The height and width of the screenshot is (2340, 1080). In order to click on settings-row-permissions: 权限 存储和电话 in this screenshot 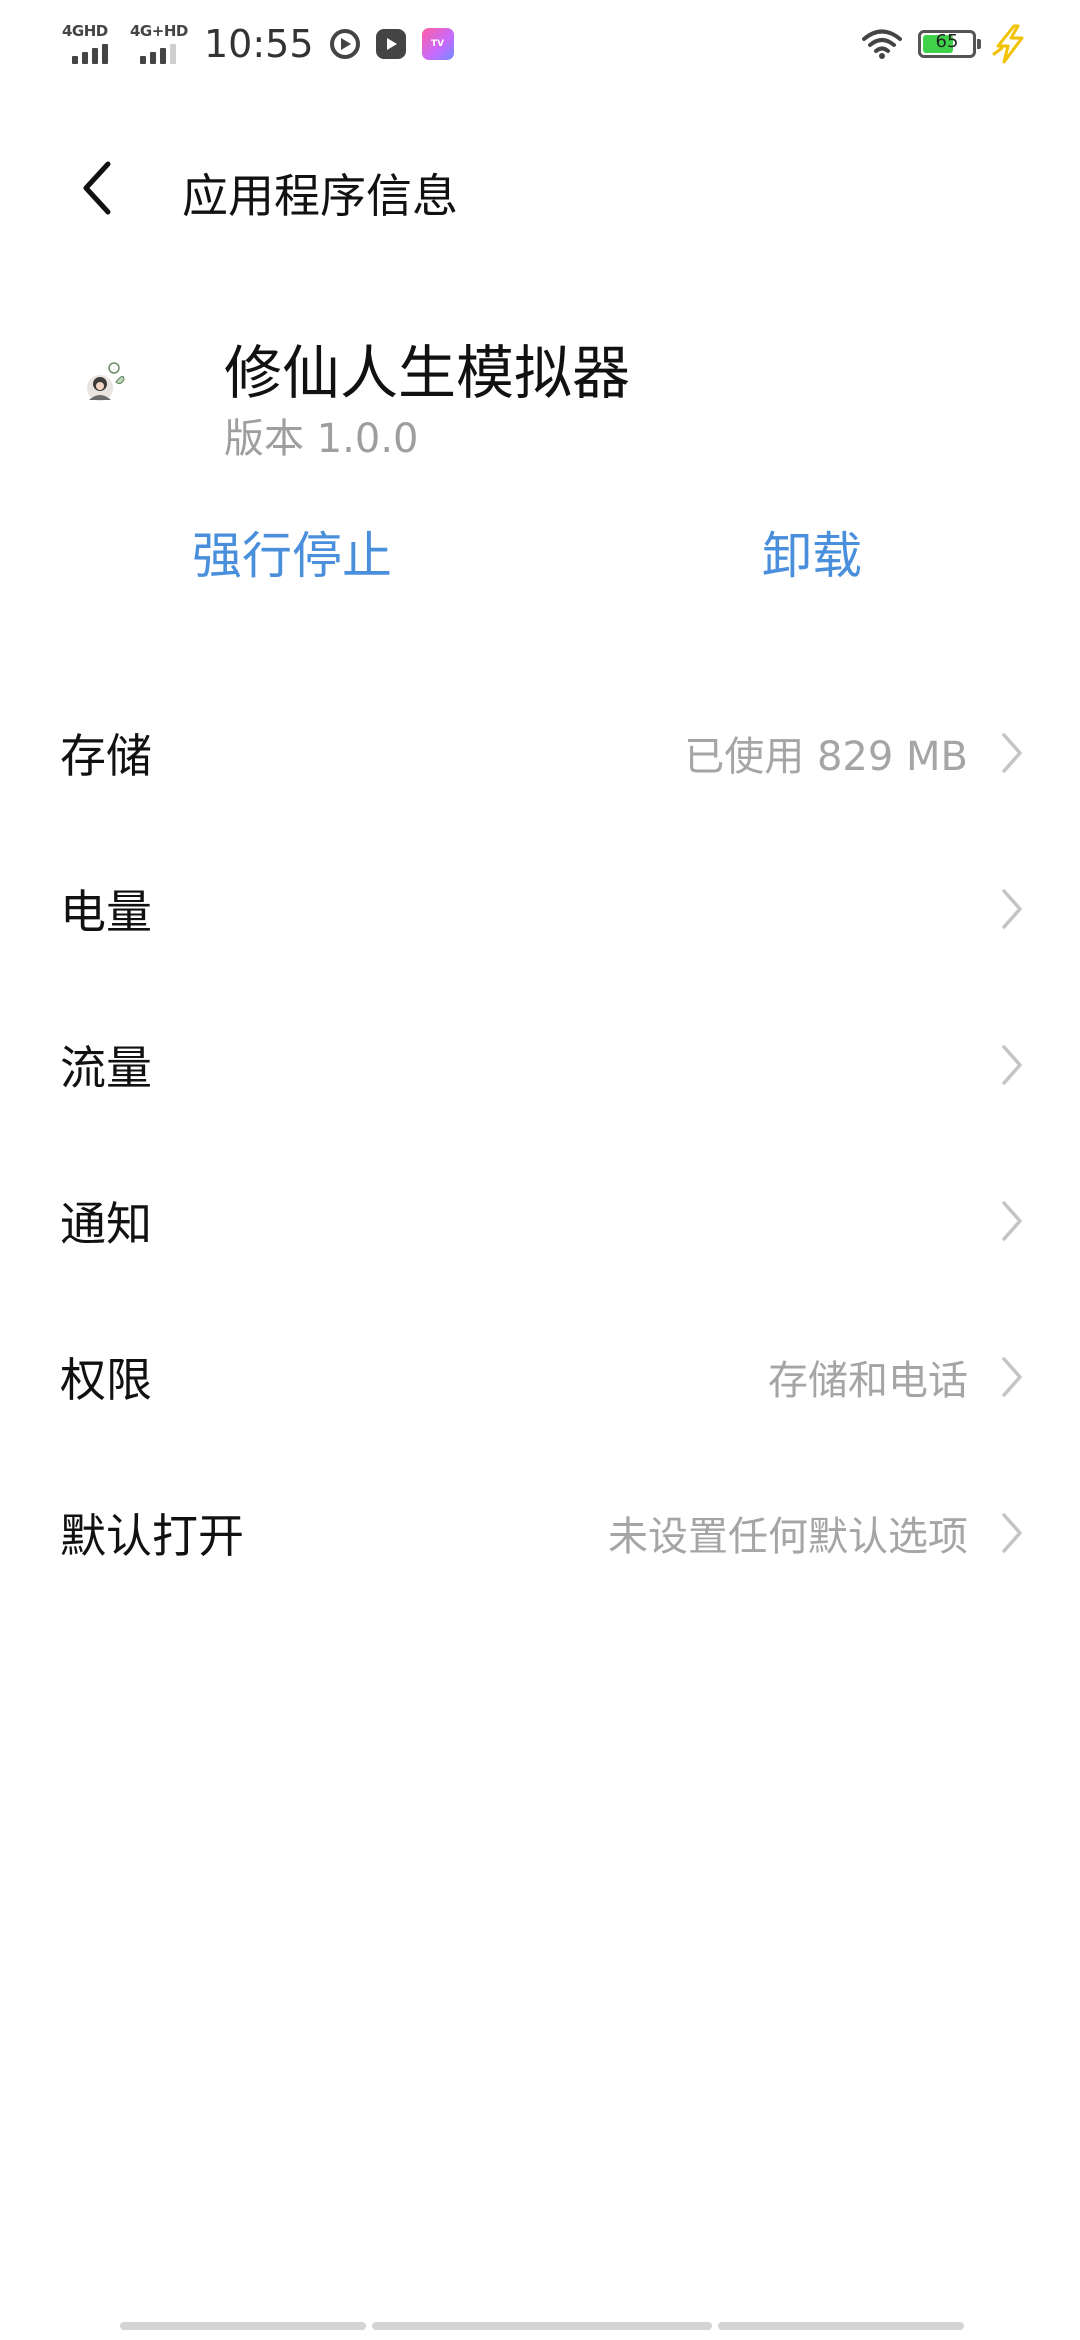, I will do `click(540, 1377)`.